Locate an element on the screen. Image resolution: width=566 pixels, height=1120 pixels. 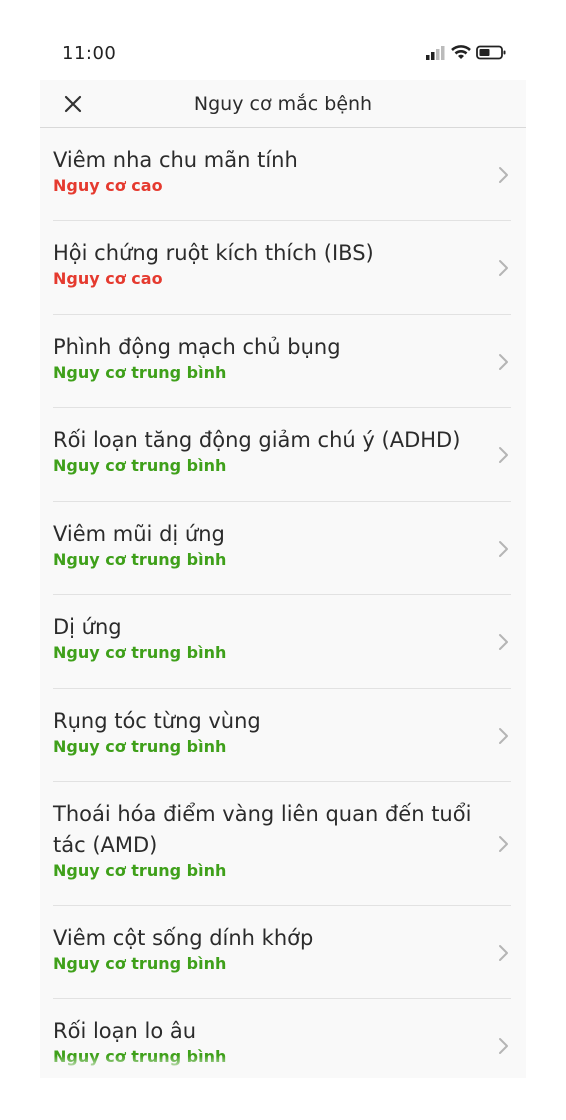
condition-name: Rối loạn tăng động giảm chú ý (ADHD) is located at coordinates (257, 440).